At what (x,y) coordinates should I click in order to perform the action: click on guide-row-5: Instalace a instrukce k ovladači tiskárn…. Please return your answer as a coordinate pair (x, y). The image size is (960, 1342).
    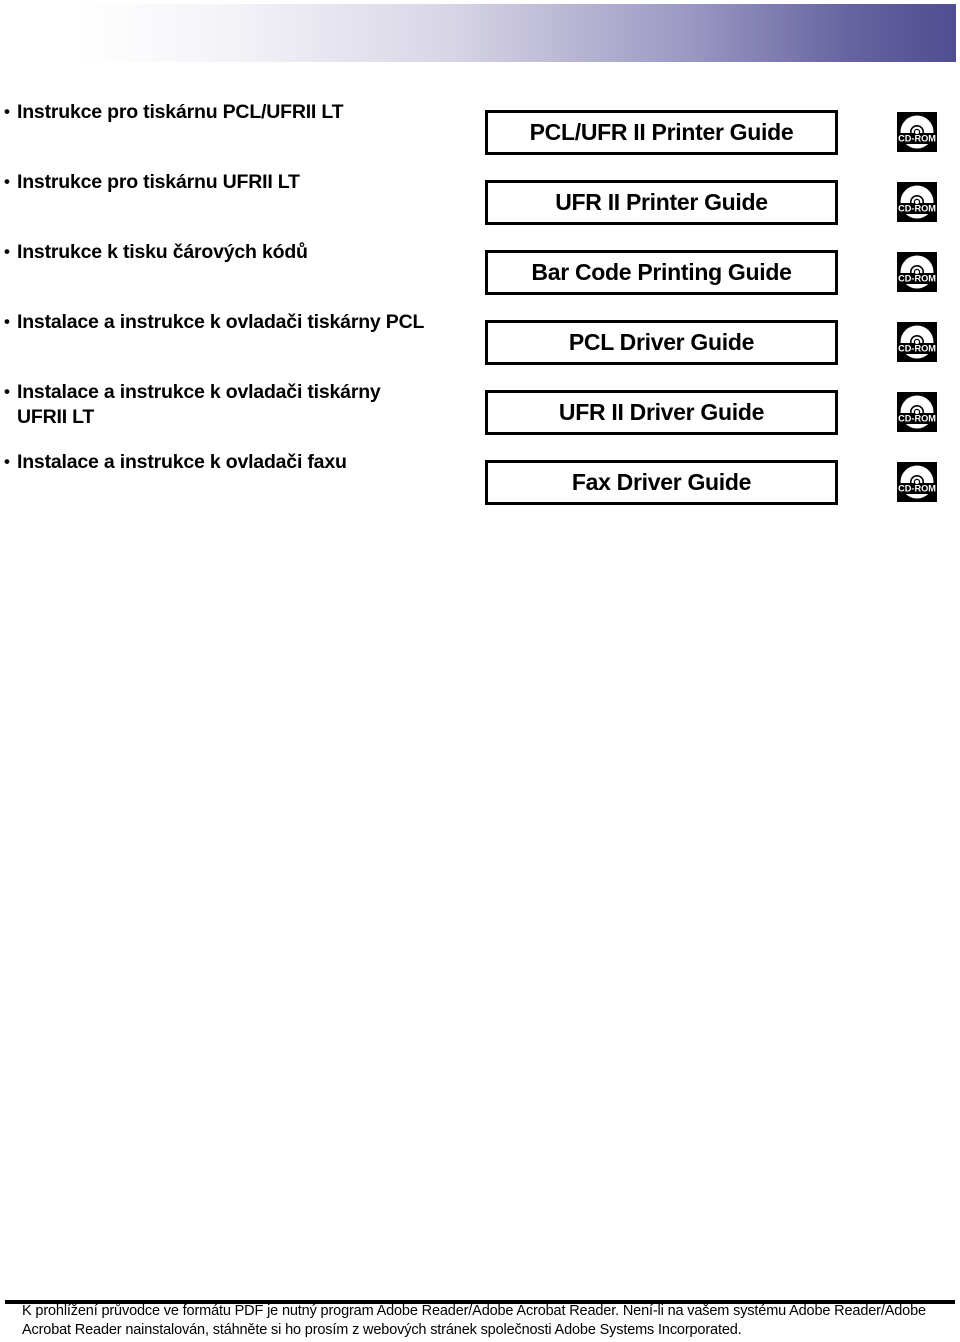
    Looking at the image, I should click on (480, 414).